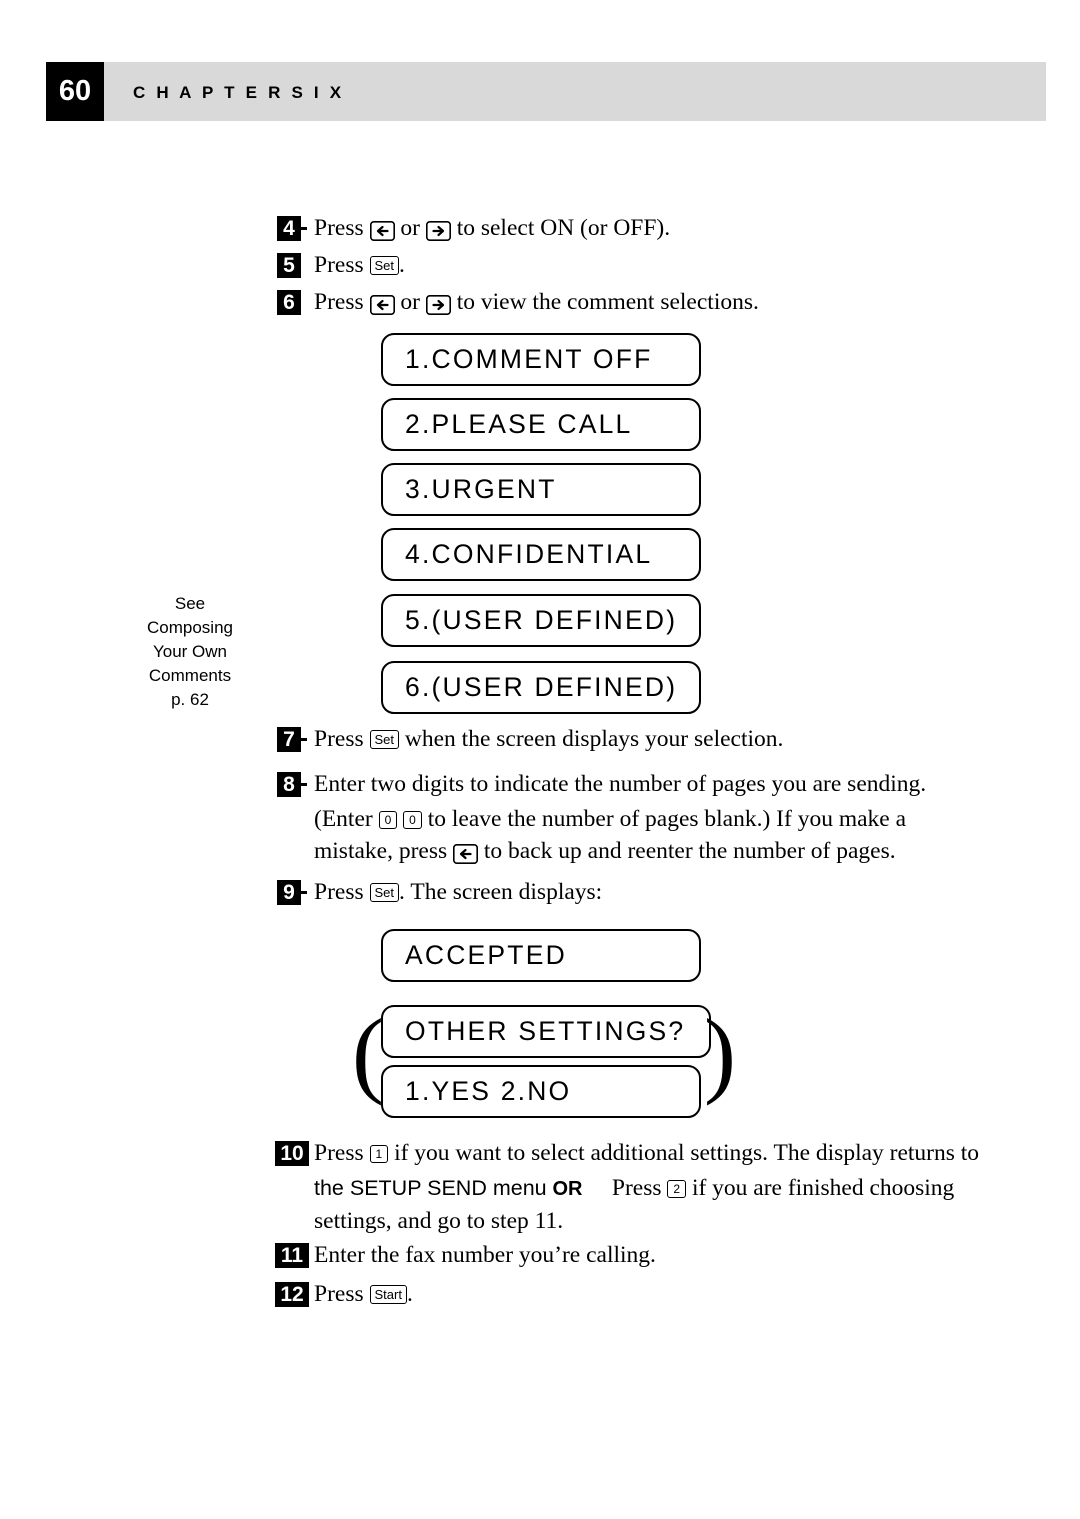 The height and width of the screenshot is (1519, 1080). Describe the element at coordinates (541, 620) in the screenshot. I see `lcd-user-defined-5: 5.(USER DEFINED)` at that location.